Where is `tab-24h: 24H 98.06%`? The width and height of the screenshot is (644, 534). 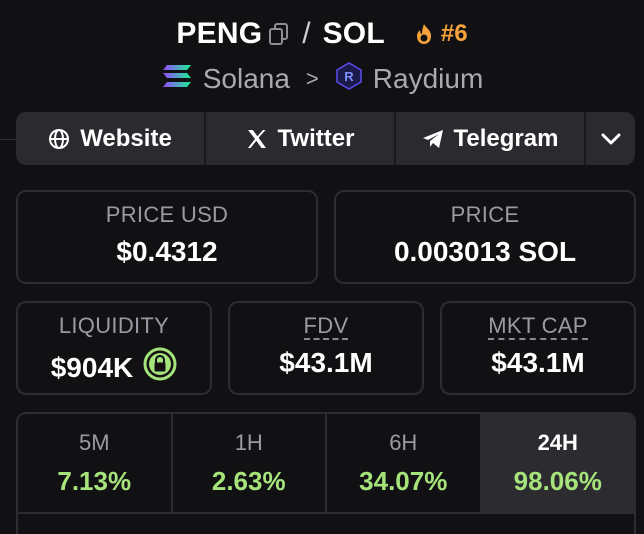 tab-24h: 24H 98.06% is located at coordinates (557, 463).